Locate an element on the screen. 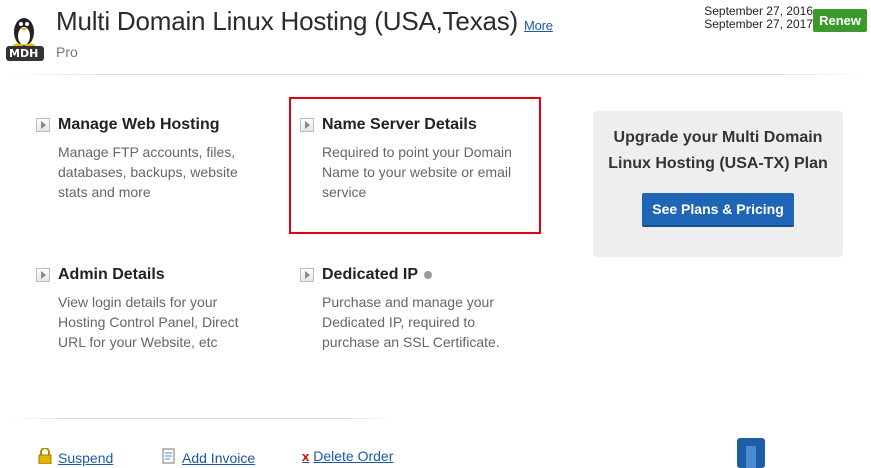 Image resolution: width=871 pixels, height=468 pixels. end-date: September 27, 2017 is located at coordinates (758, 24).